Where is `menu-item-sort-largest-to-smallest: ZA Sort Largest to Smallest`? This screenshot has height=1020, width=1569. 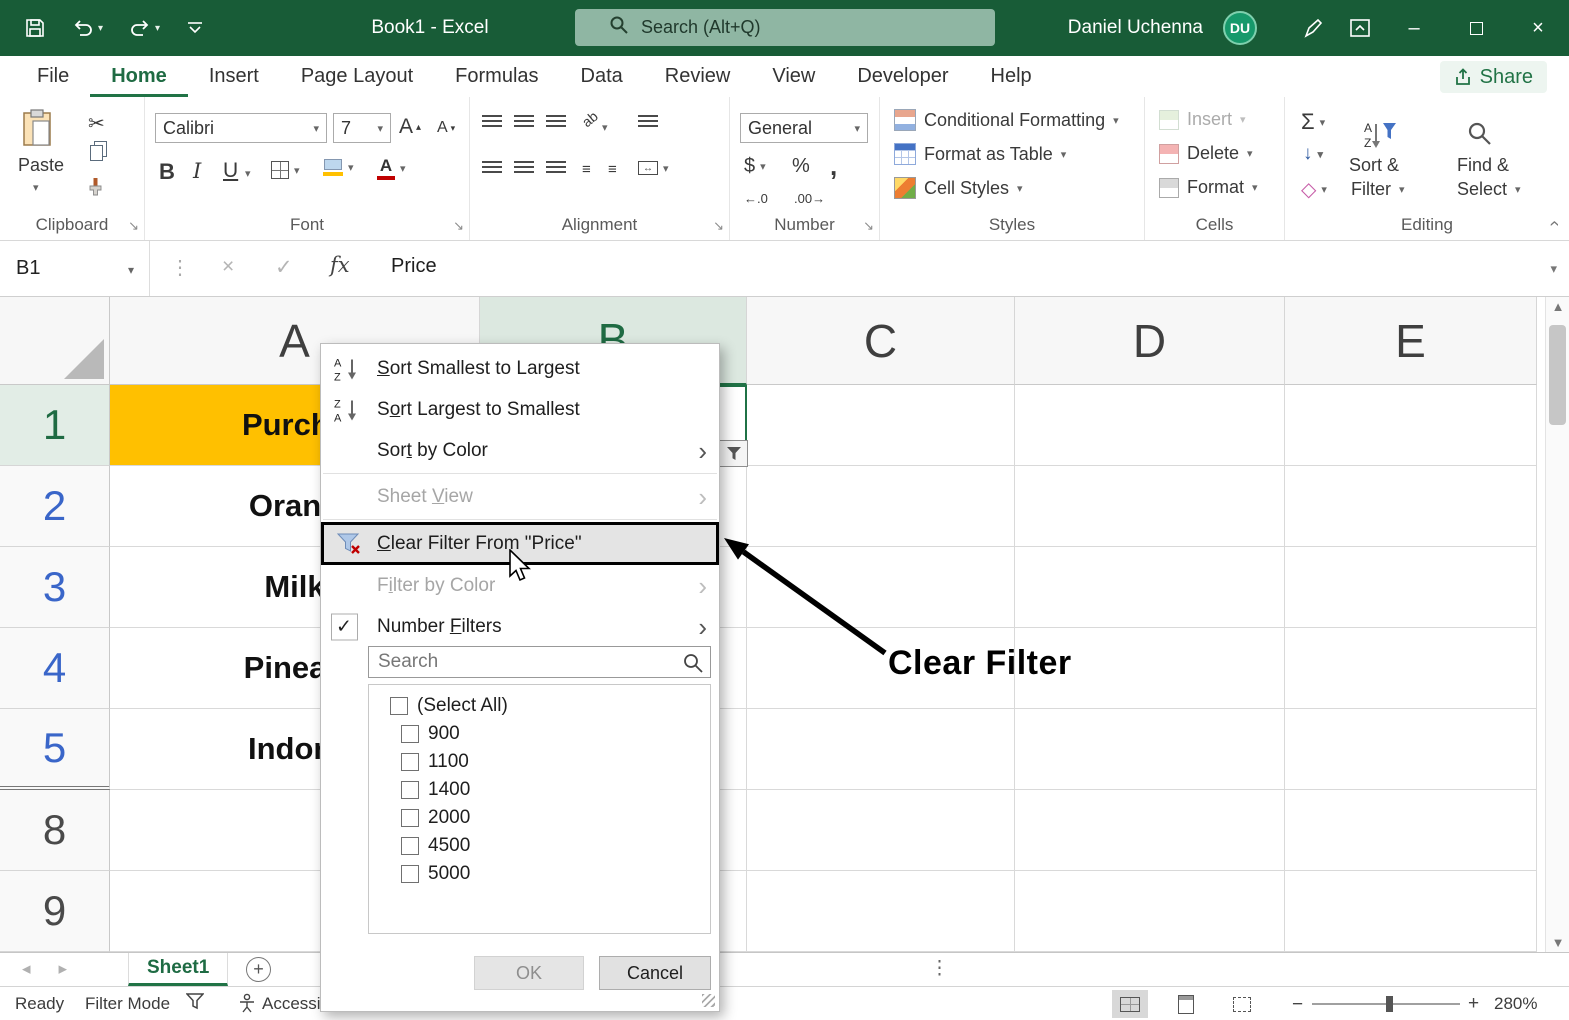
menu-item-sort-largest-to-smallest: ZA Sort Largest to Smallest is located at coordinates (520, 409).